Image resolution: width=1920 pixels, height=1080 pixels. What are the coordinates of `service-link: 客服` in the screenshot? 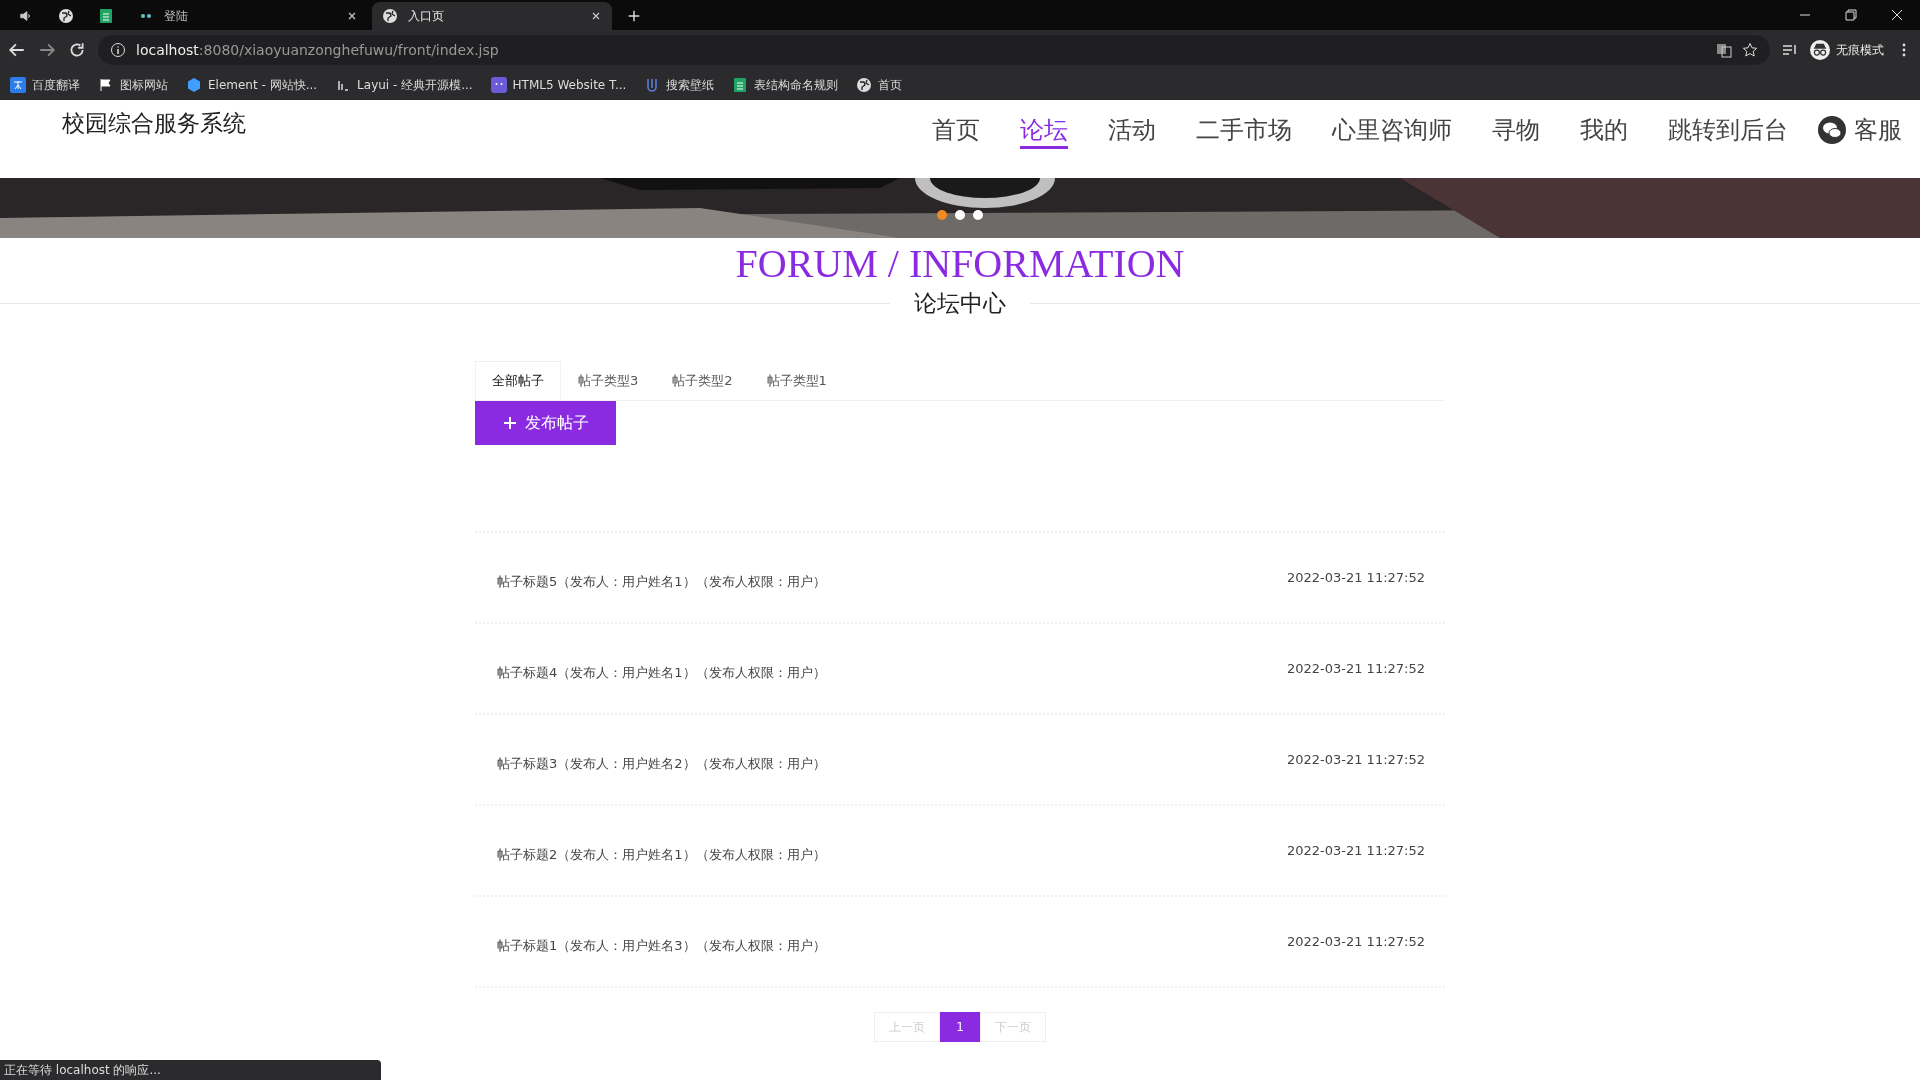 It's located at (1860, 130).